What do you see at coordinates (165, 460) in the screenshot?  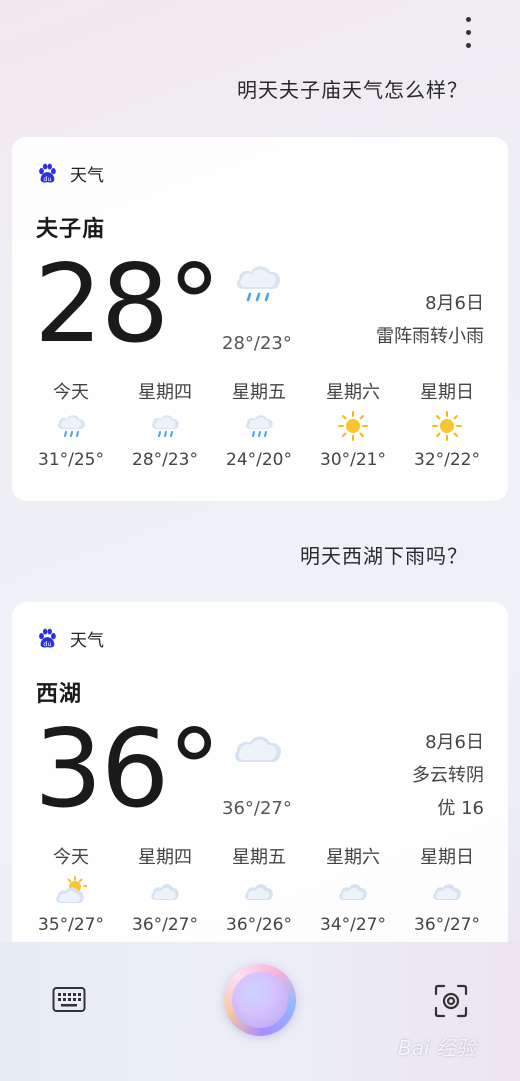 I see `forecast-range: 28°/23°` at bounding box center [165, 460].